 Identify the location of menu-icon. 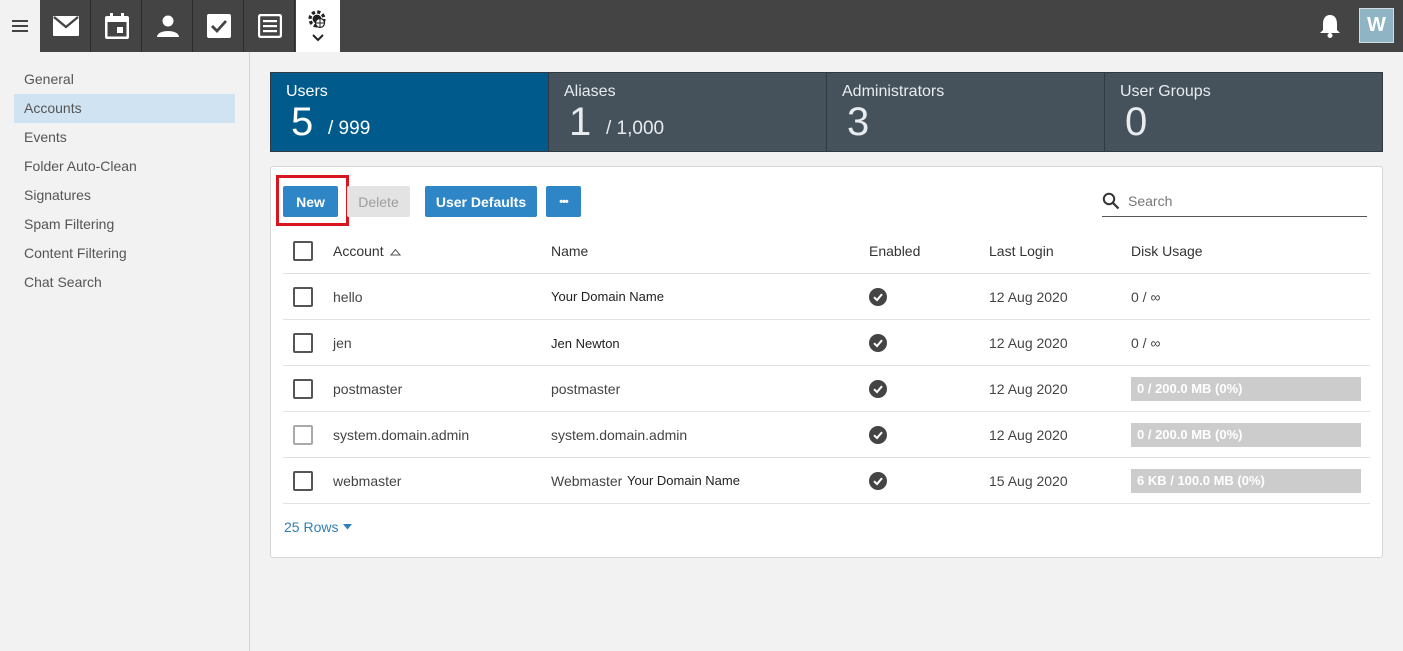
(20, 26).